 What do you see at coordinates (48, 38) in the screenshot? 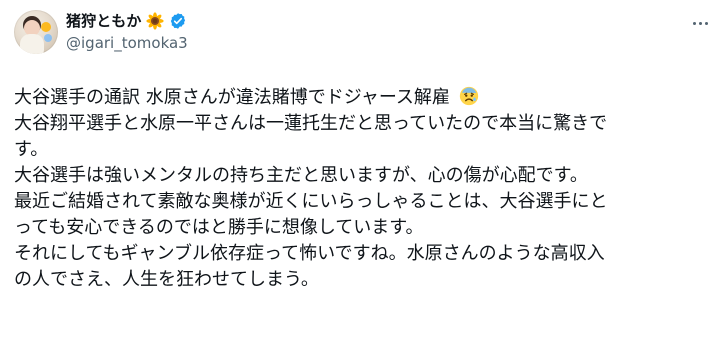
I see `avatar-accent-blue` at bounding box center [48, 38].